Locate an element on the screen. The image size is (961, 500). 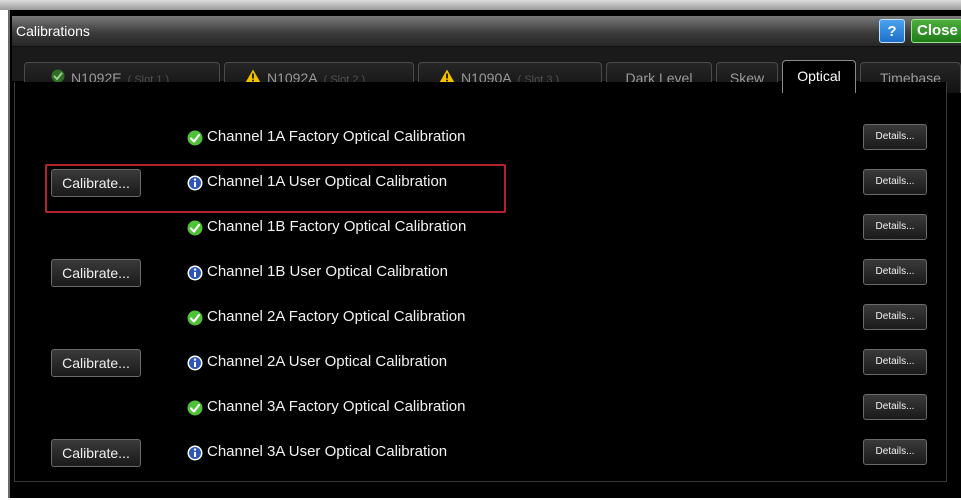
calibration-label: Channel 2A Factory Optical Calibration is located at coordinates (336, 316).